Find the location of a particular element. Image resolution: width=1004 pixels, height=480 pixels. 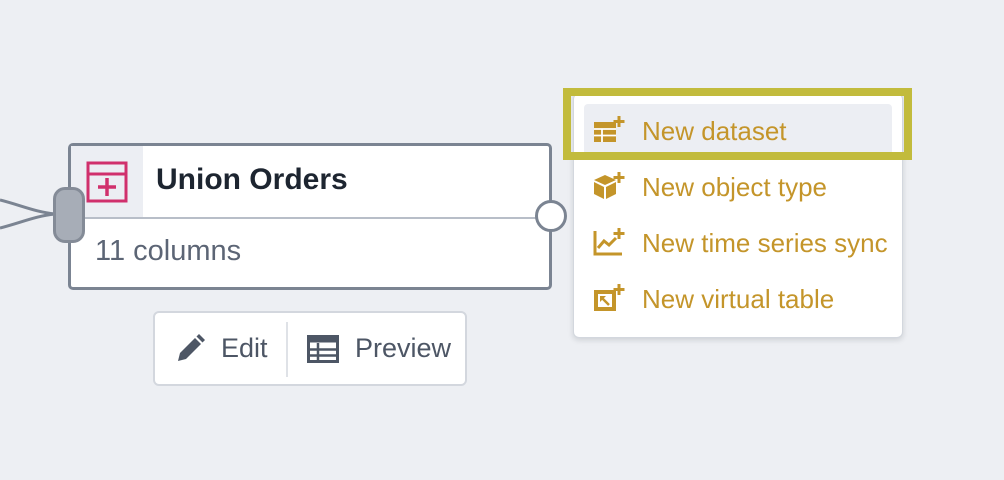

timeline-add-icon is located at coordinates (609, 242).